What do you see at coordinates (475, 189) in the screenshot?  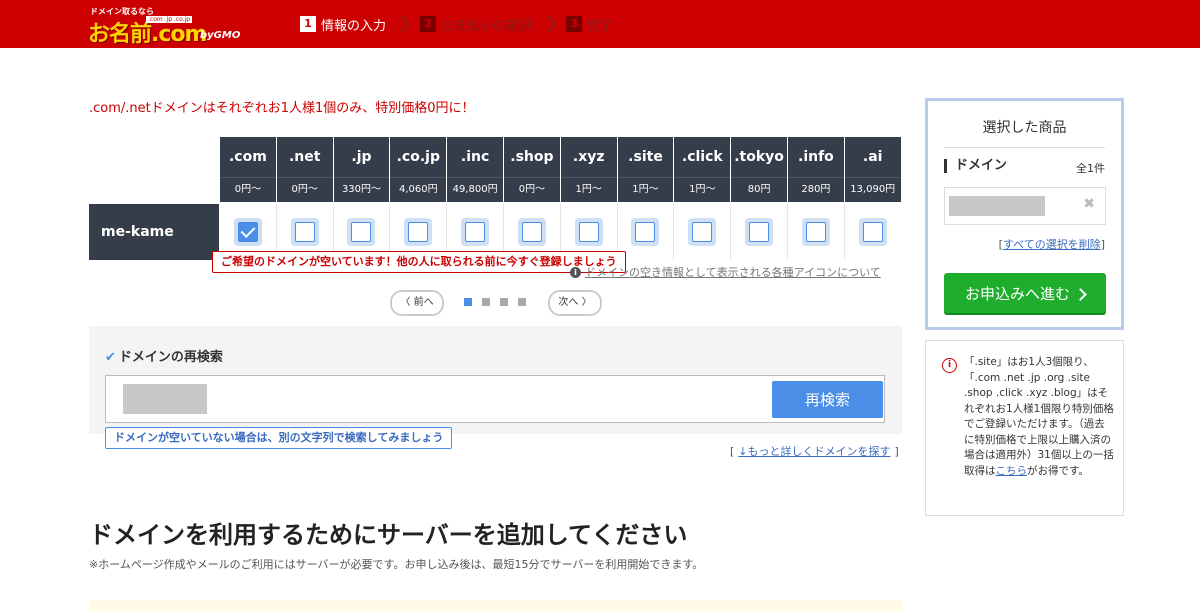 I see `tld-price: 49,800円` at bounding box center [475, 189].